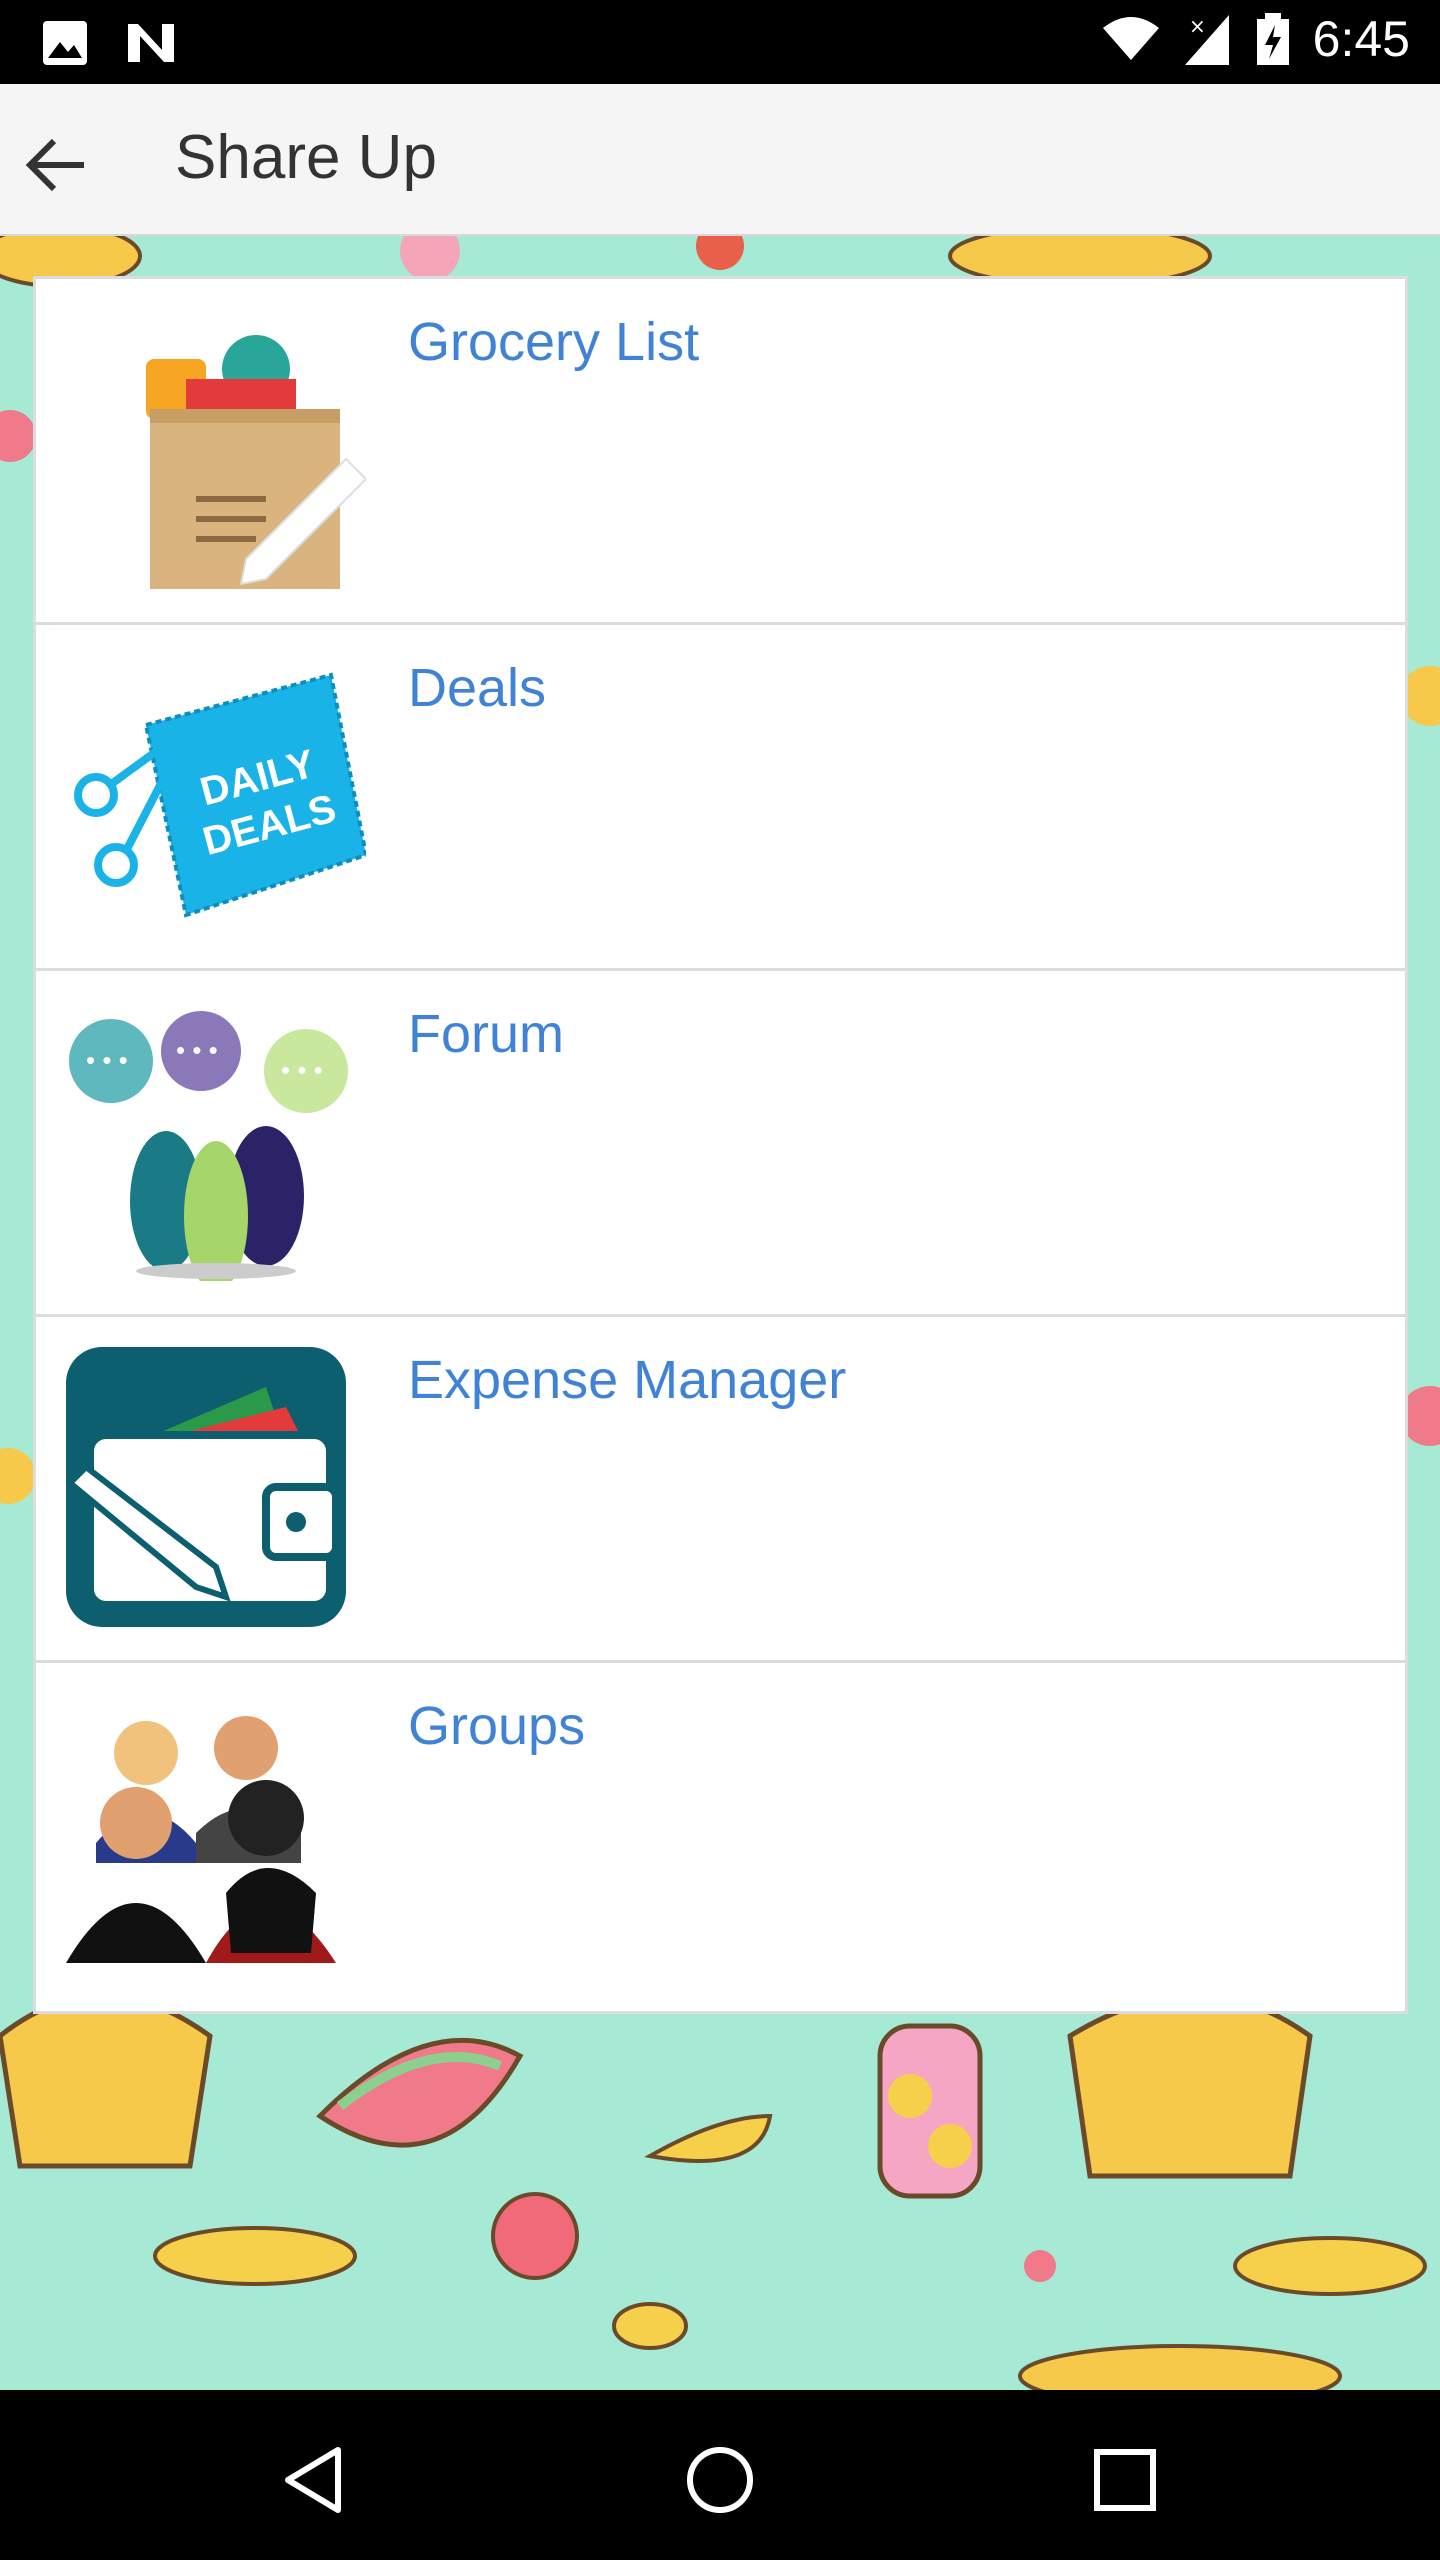  Describe the element at coordinates (1125, 2480) in the screenshot. I see `recents-nav-icon` at that location.